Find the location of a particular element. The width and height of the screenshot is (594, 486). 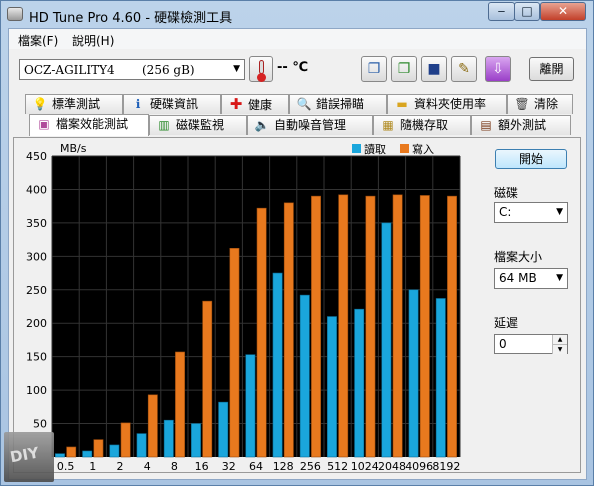

drive-size: (256 gB) is located at coordinates (168, 70).